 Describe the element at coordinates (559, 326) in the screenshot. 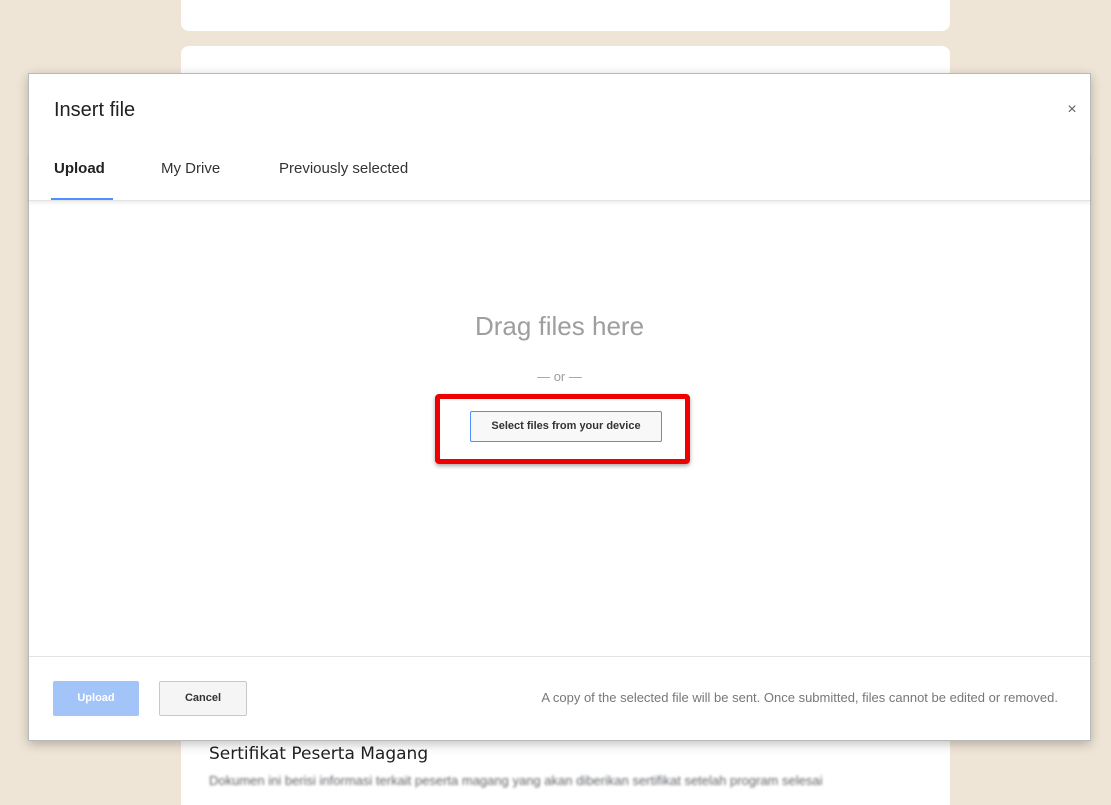

I see `drag-files-heading: Drag files here` at that location.